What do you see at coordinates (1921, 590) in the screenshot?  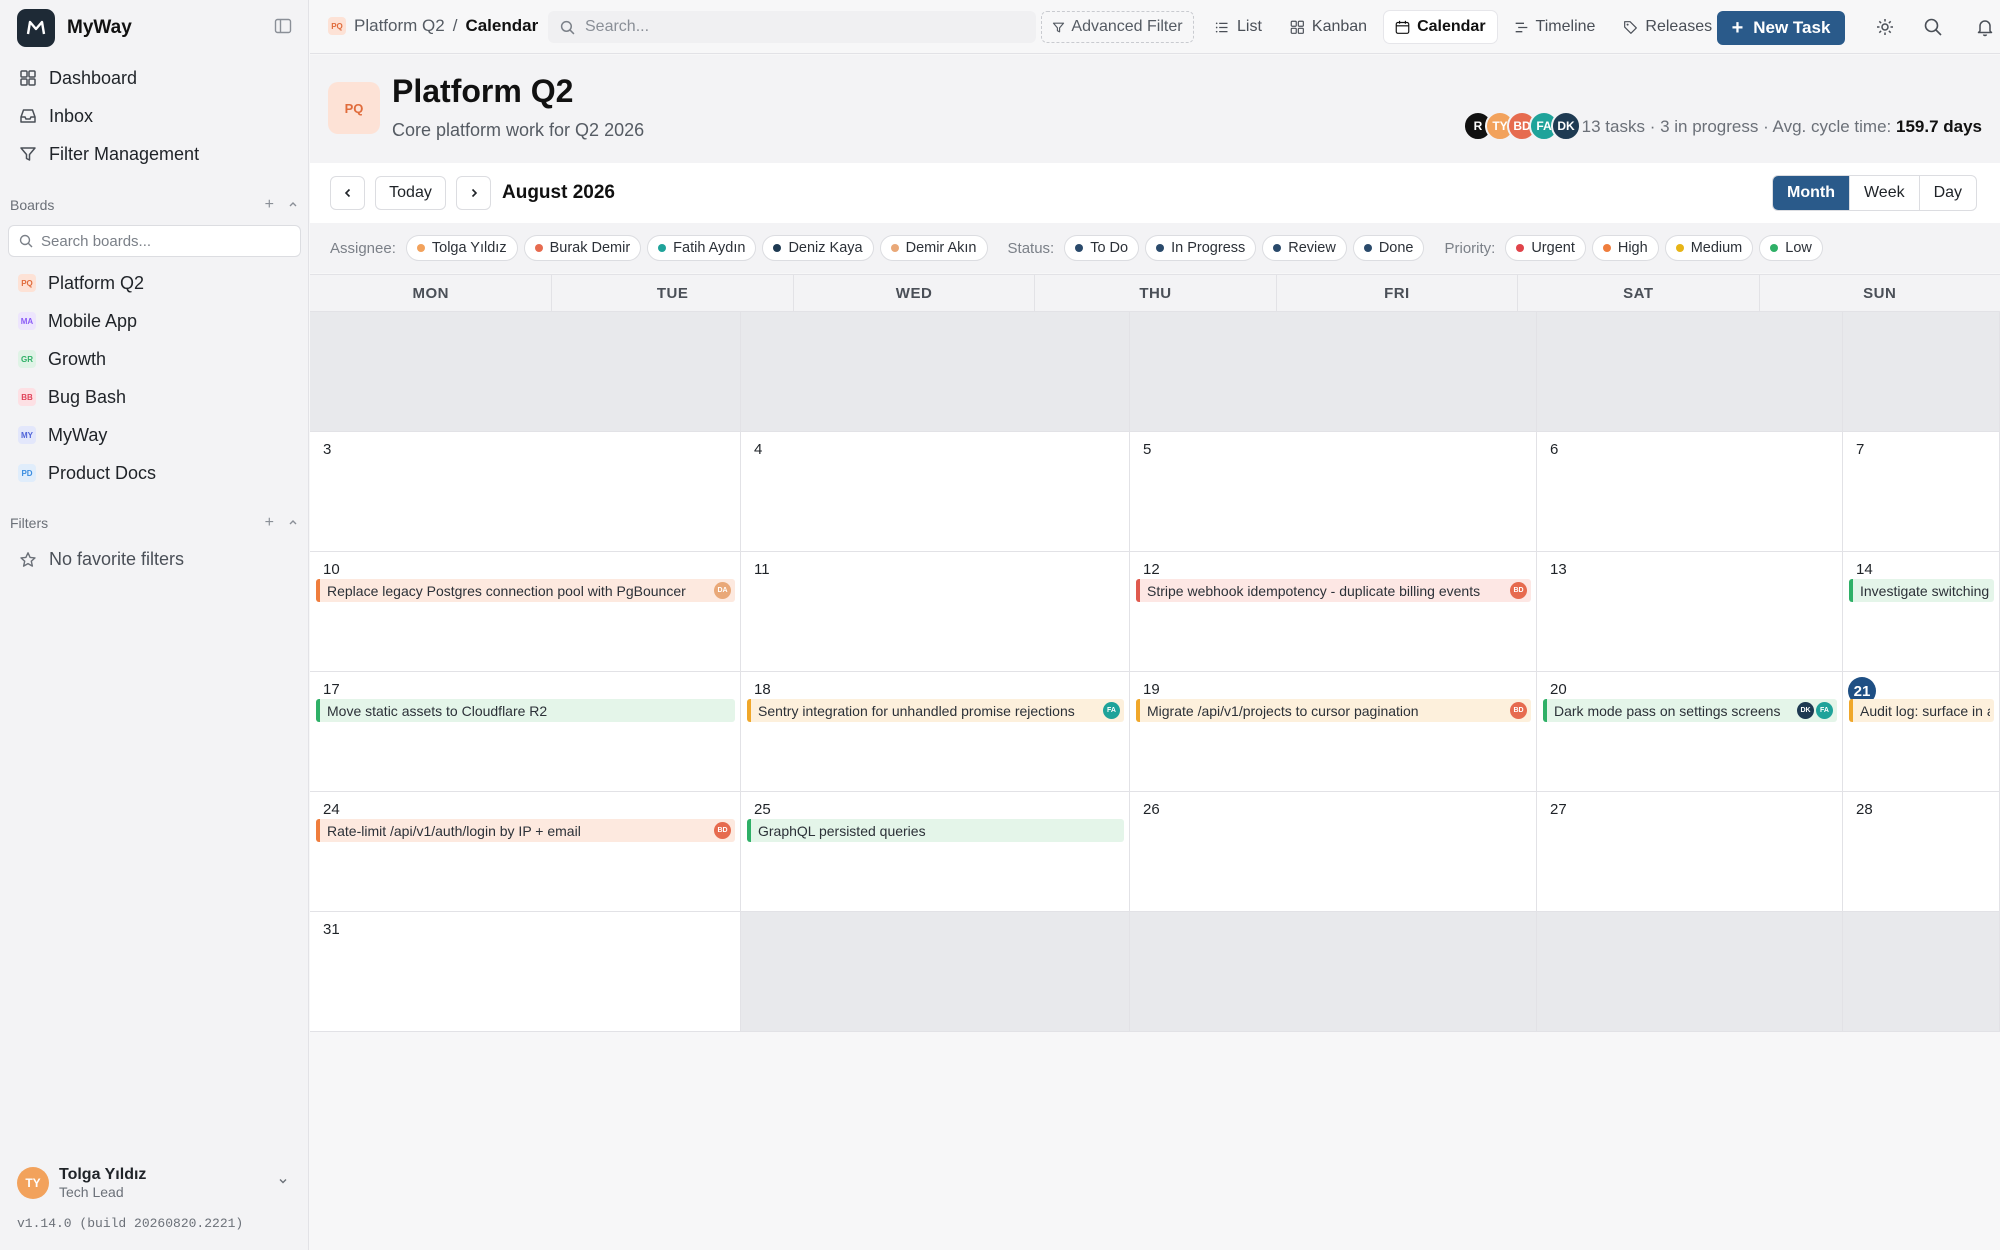 I see `calendar-event: Investigate switching` at bounding box center [1921, 590].